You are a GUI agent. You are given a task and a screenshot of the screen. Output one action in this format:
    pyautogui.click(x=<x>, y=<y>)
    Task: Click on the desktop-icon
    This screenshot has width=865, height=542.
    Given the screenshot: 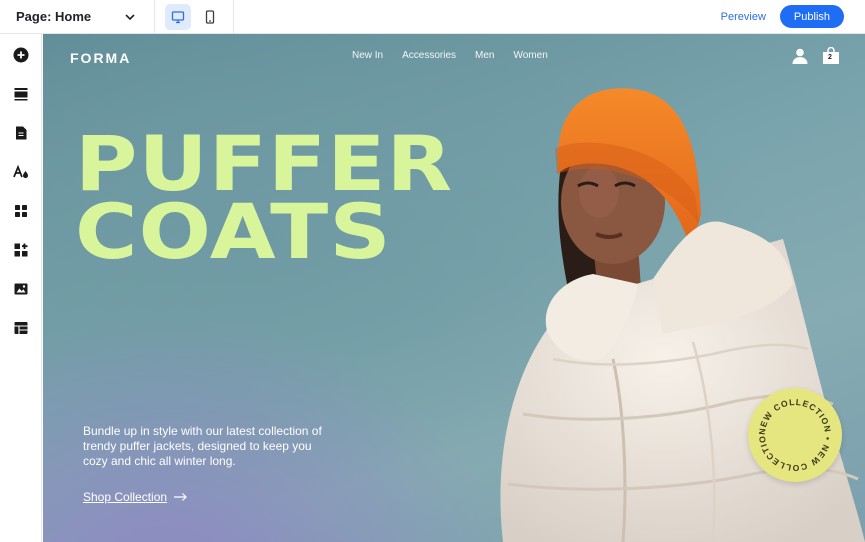 What is the action you would take?
    pyautogui.click(x=178, y=16)
    